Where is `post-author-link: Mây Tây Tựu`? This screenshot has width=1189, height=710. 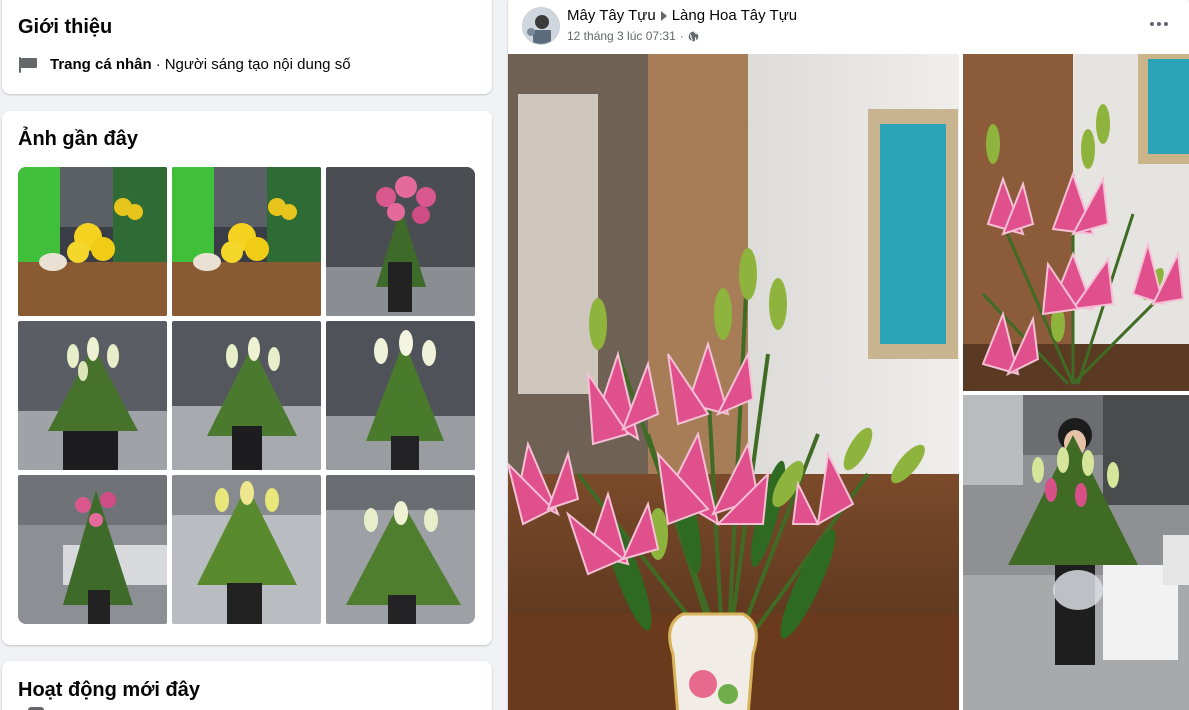 post-author-link: Mây Tây Tựu is located at coordinates (611, 15).